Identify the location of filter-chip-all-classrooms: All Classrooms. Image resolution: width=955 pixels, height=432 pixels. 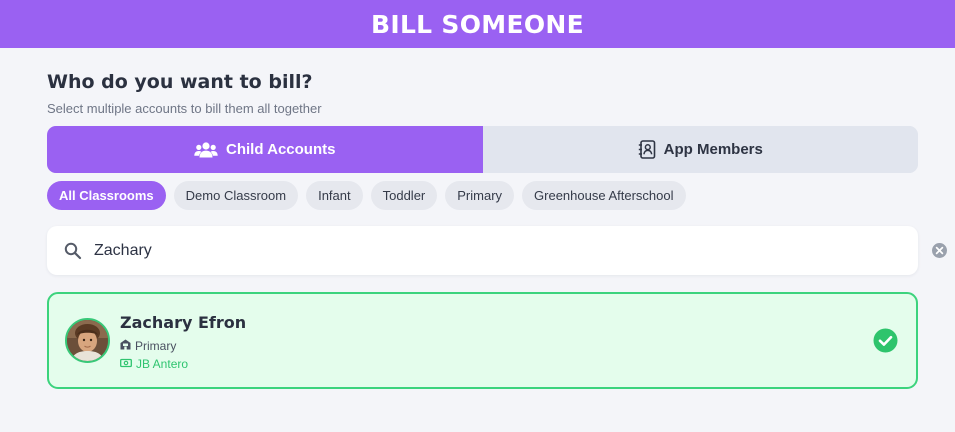
(106, 195).